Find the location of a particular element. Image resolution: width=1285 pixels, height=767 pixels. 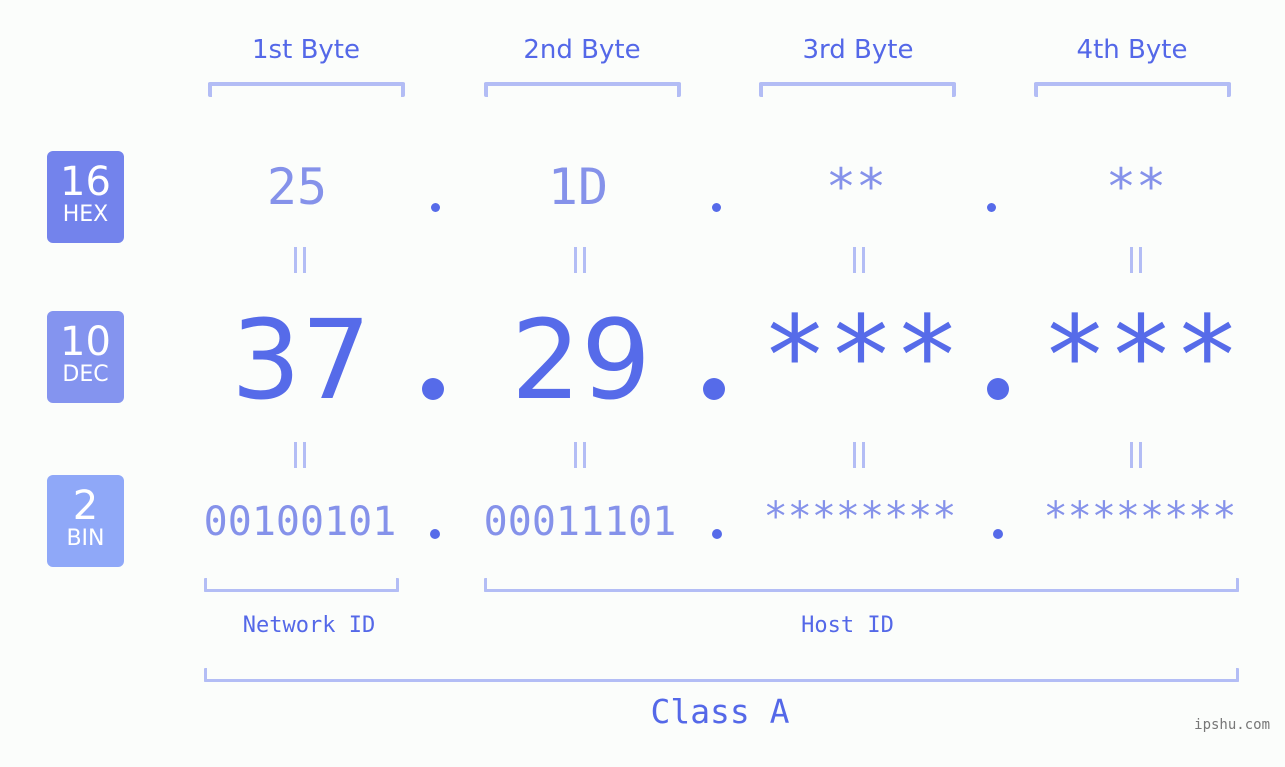

byte-header-3: 3rd Byte is located at coordinates (858, 50).